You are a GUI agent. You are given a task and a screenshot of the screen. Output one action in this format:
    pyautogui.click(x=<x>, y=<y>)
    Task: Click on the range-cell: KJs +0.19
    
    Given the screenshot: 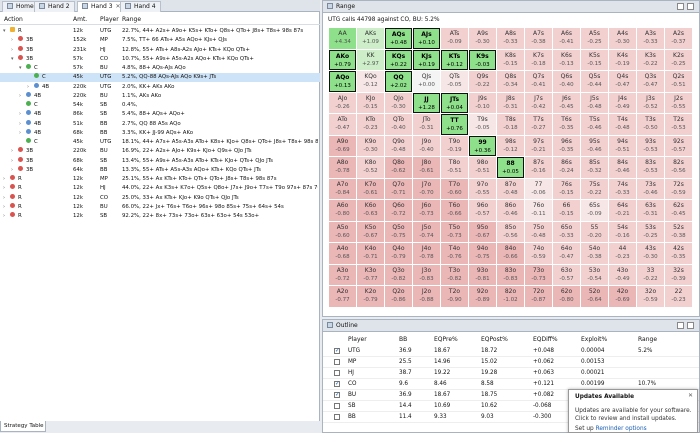 What is the action you would take?
    pyautogui.click(x=426, y=60)
    